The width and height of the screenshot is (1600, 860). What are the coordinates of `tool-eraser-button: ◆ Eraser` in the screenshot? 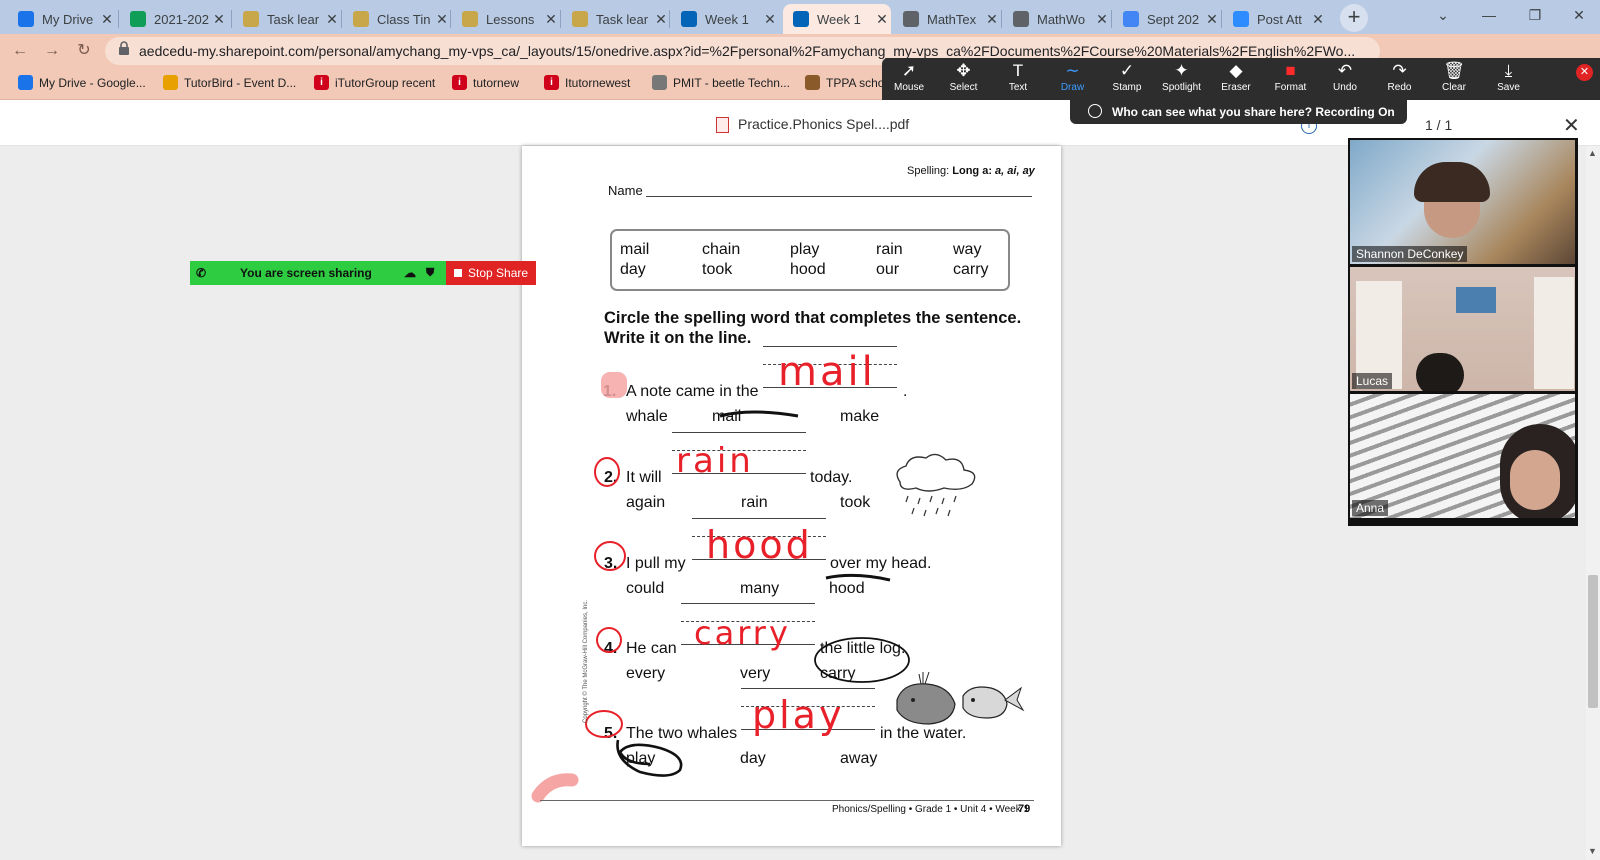 It's located at (1236, 79).